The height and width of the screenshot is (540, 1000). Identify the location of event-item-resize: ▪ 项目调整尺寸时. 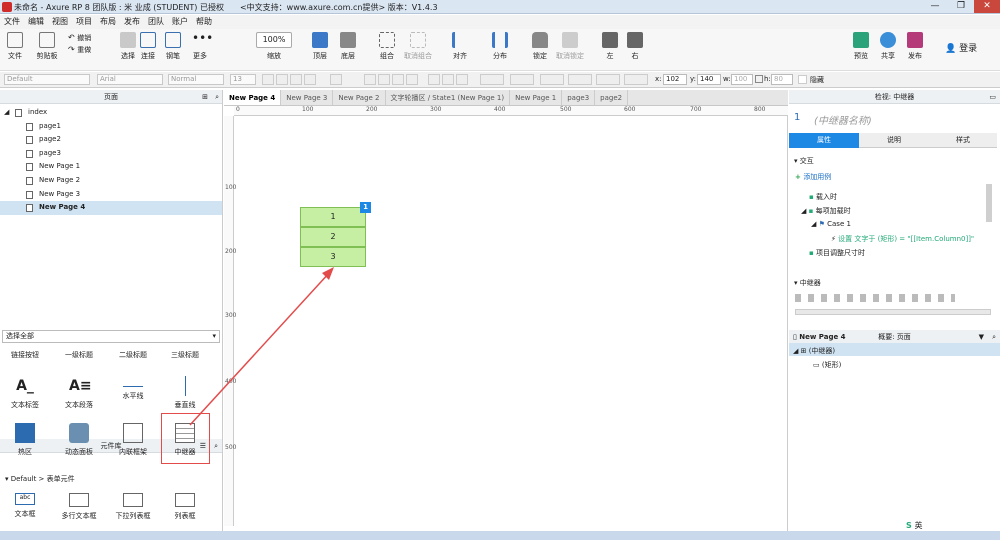
(837, 253).